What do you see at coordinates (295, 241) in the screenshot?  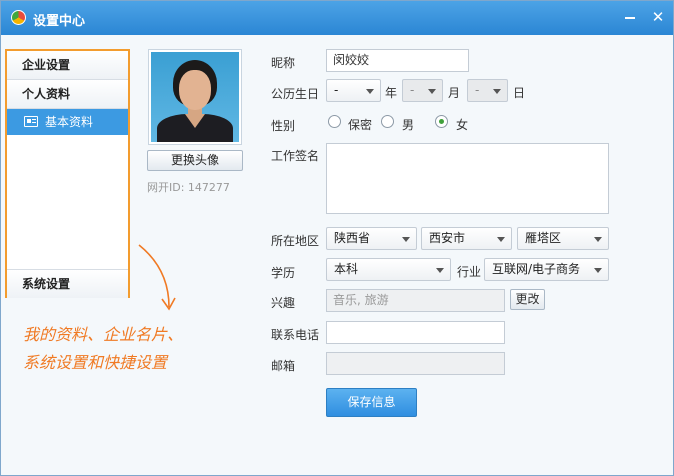 I see `region-label: 所在地区` at bounding box center [295, 241].